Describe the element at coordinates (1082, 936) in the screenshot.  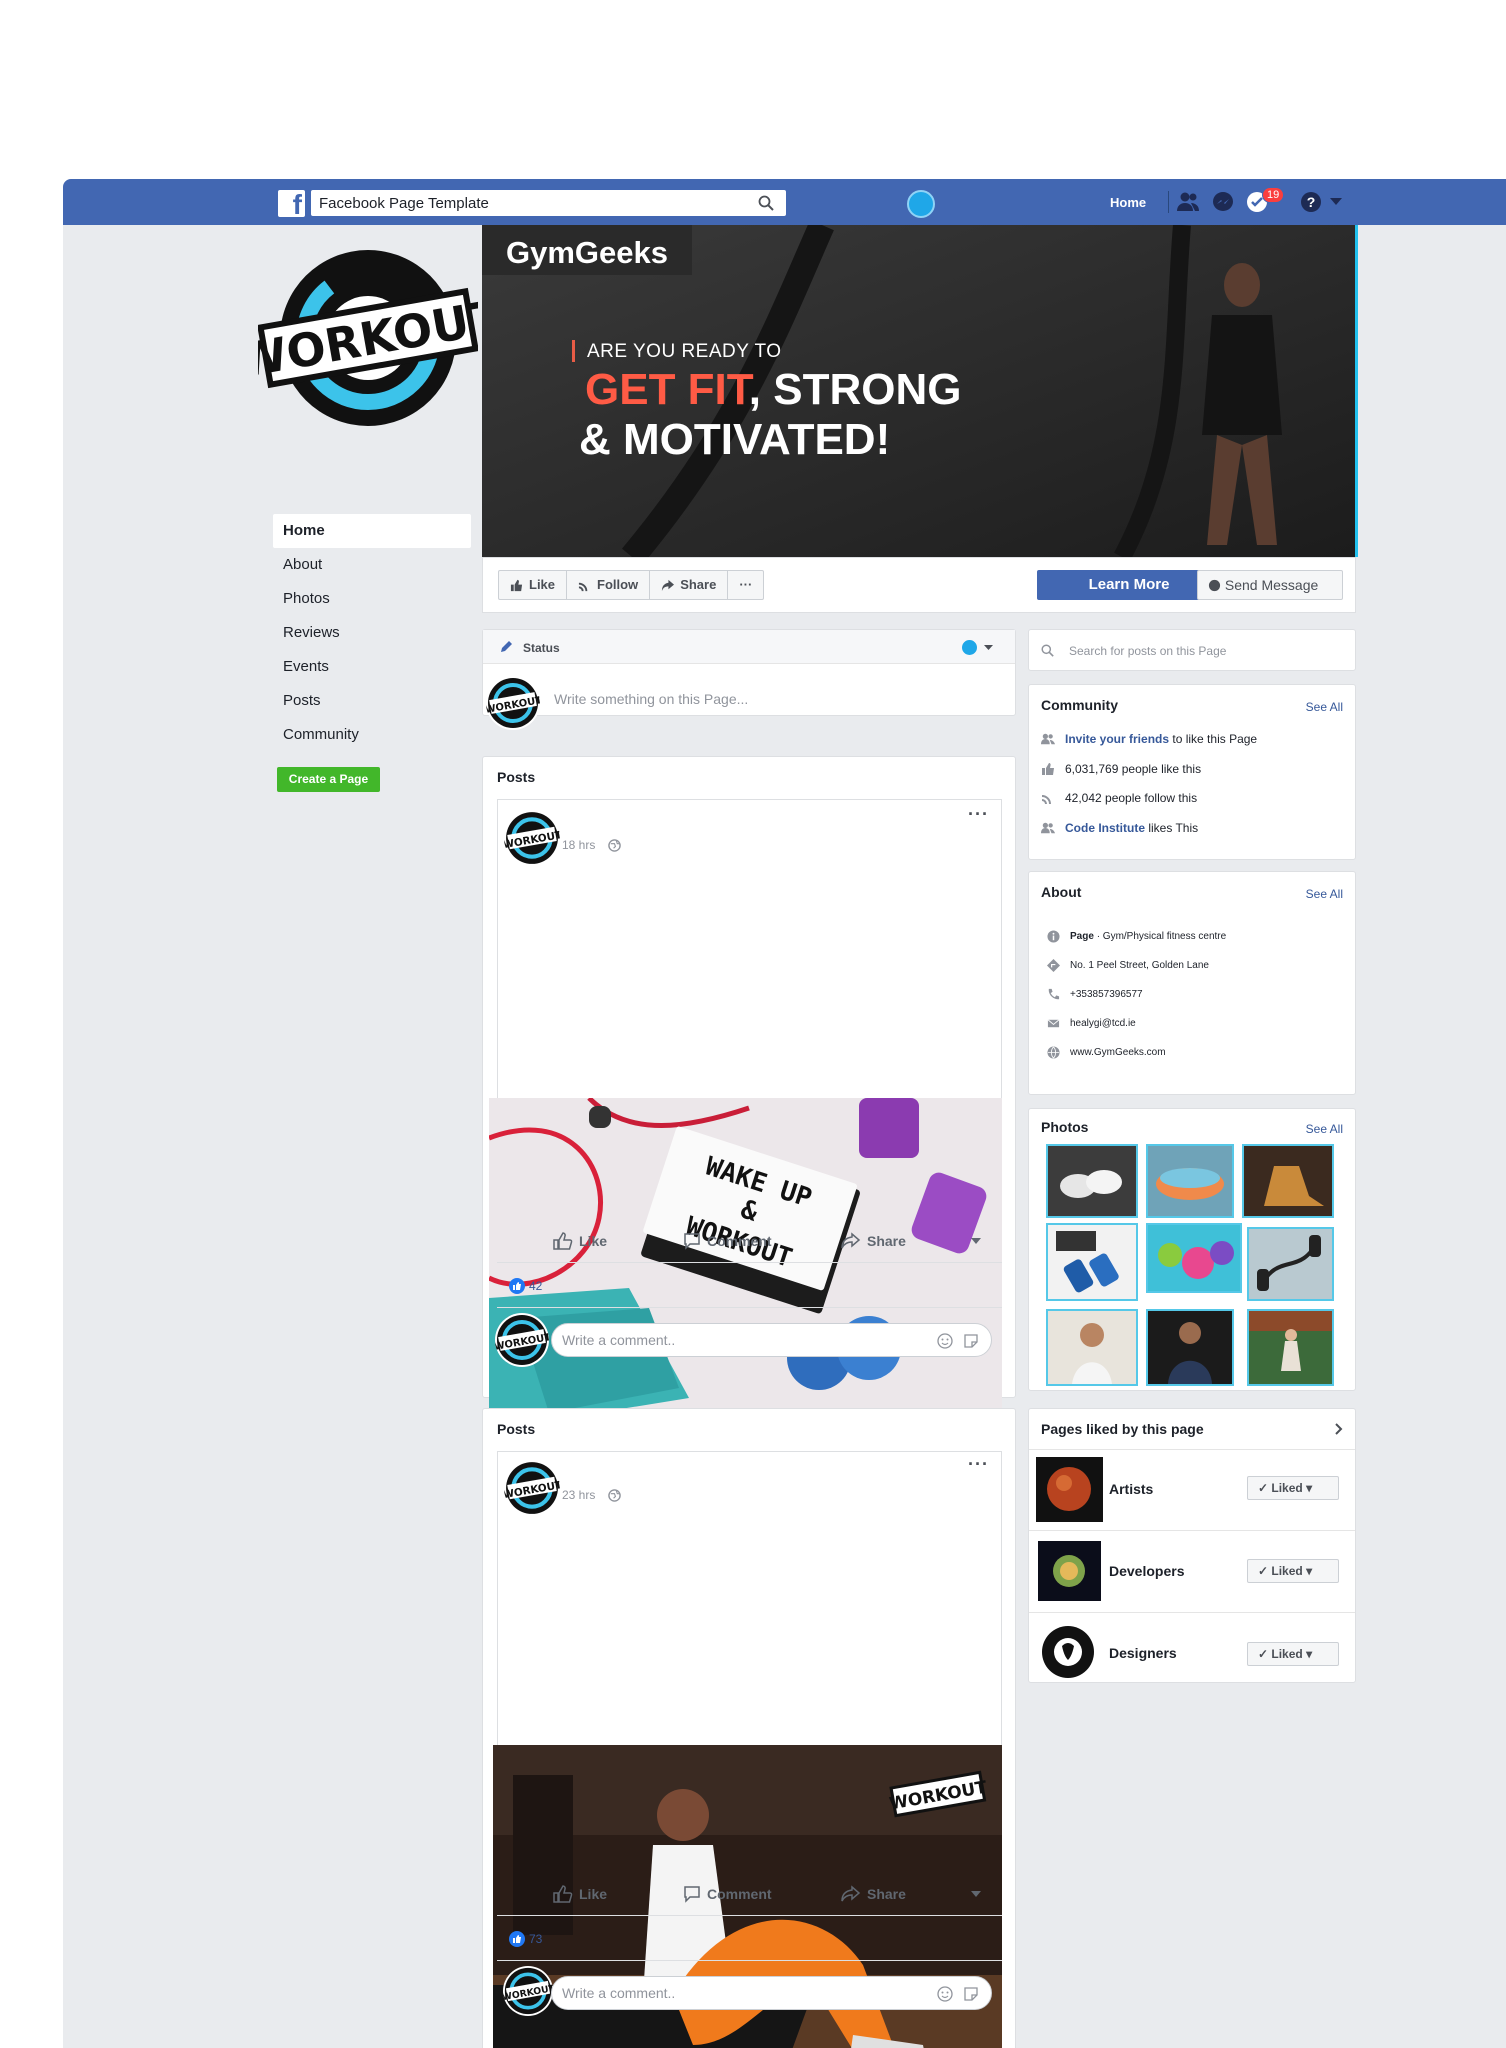
I see `about-page-label: Page` at that location.